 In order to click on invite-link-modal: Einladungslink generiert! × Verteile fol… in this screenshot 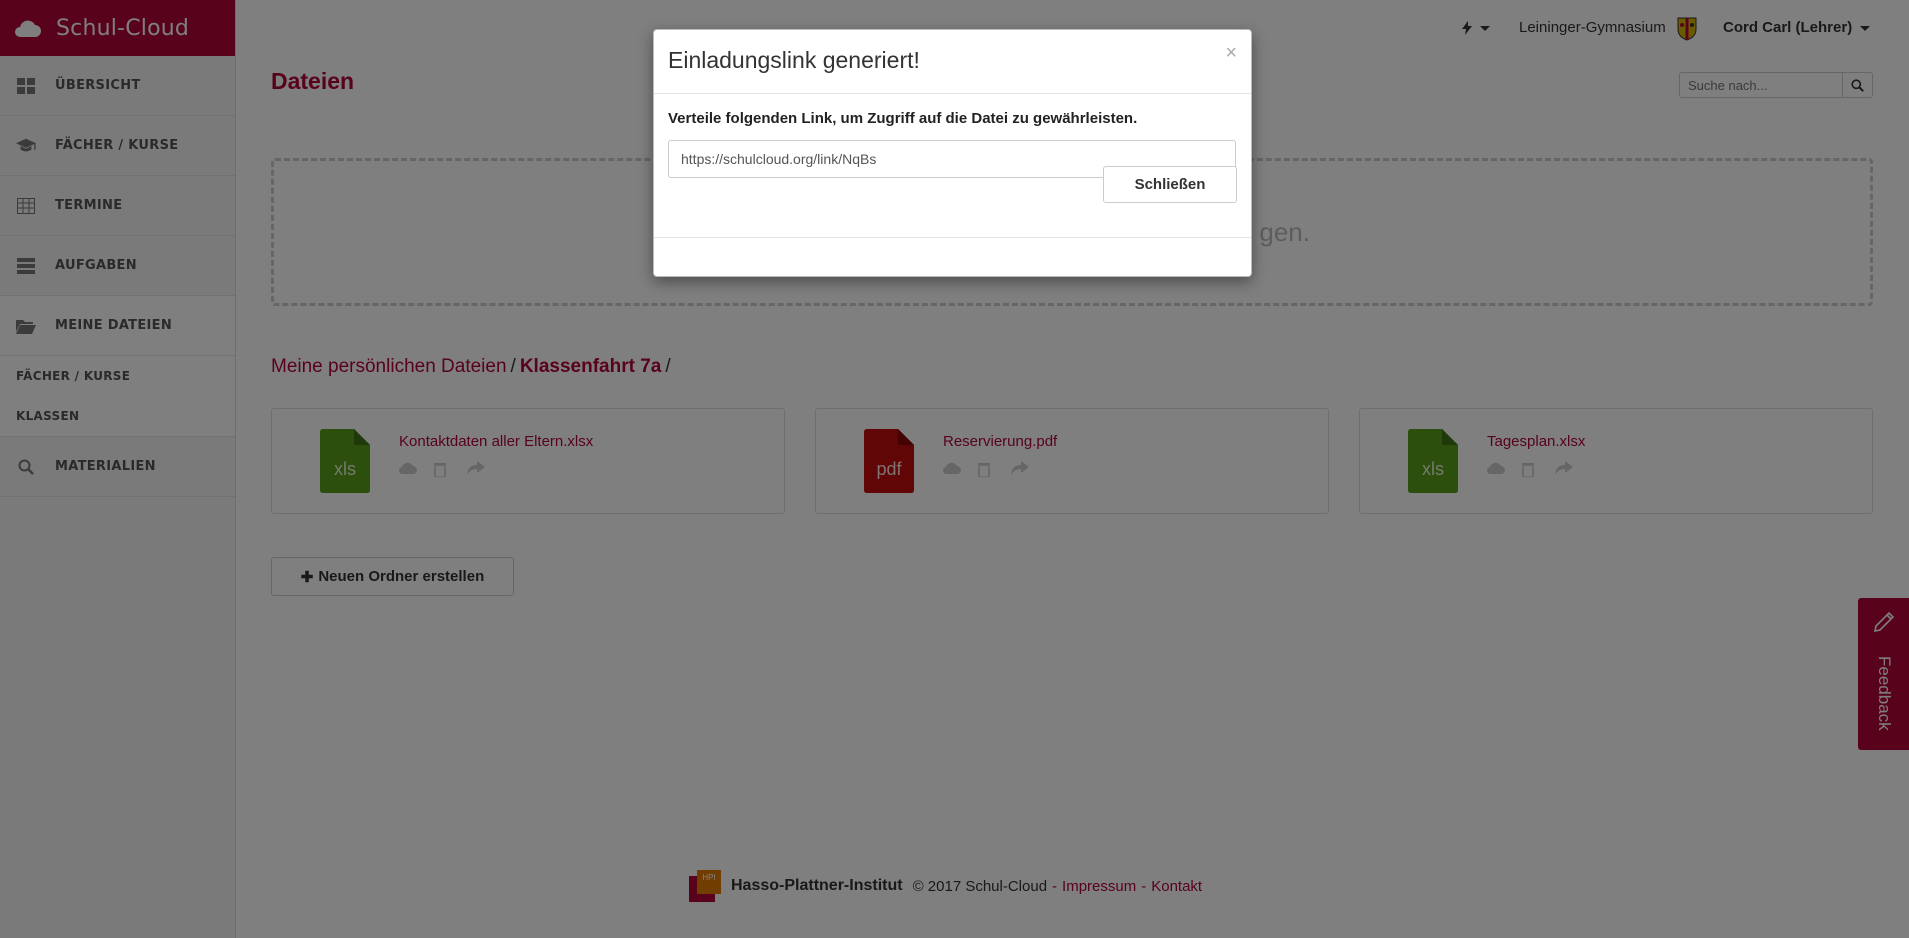, I will do `click(952, 153)`.